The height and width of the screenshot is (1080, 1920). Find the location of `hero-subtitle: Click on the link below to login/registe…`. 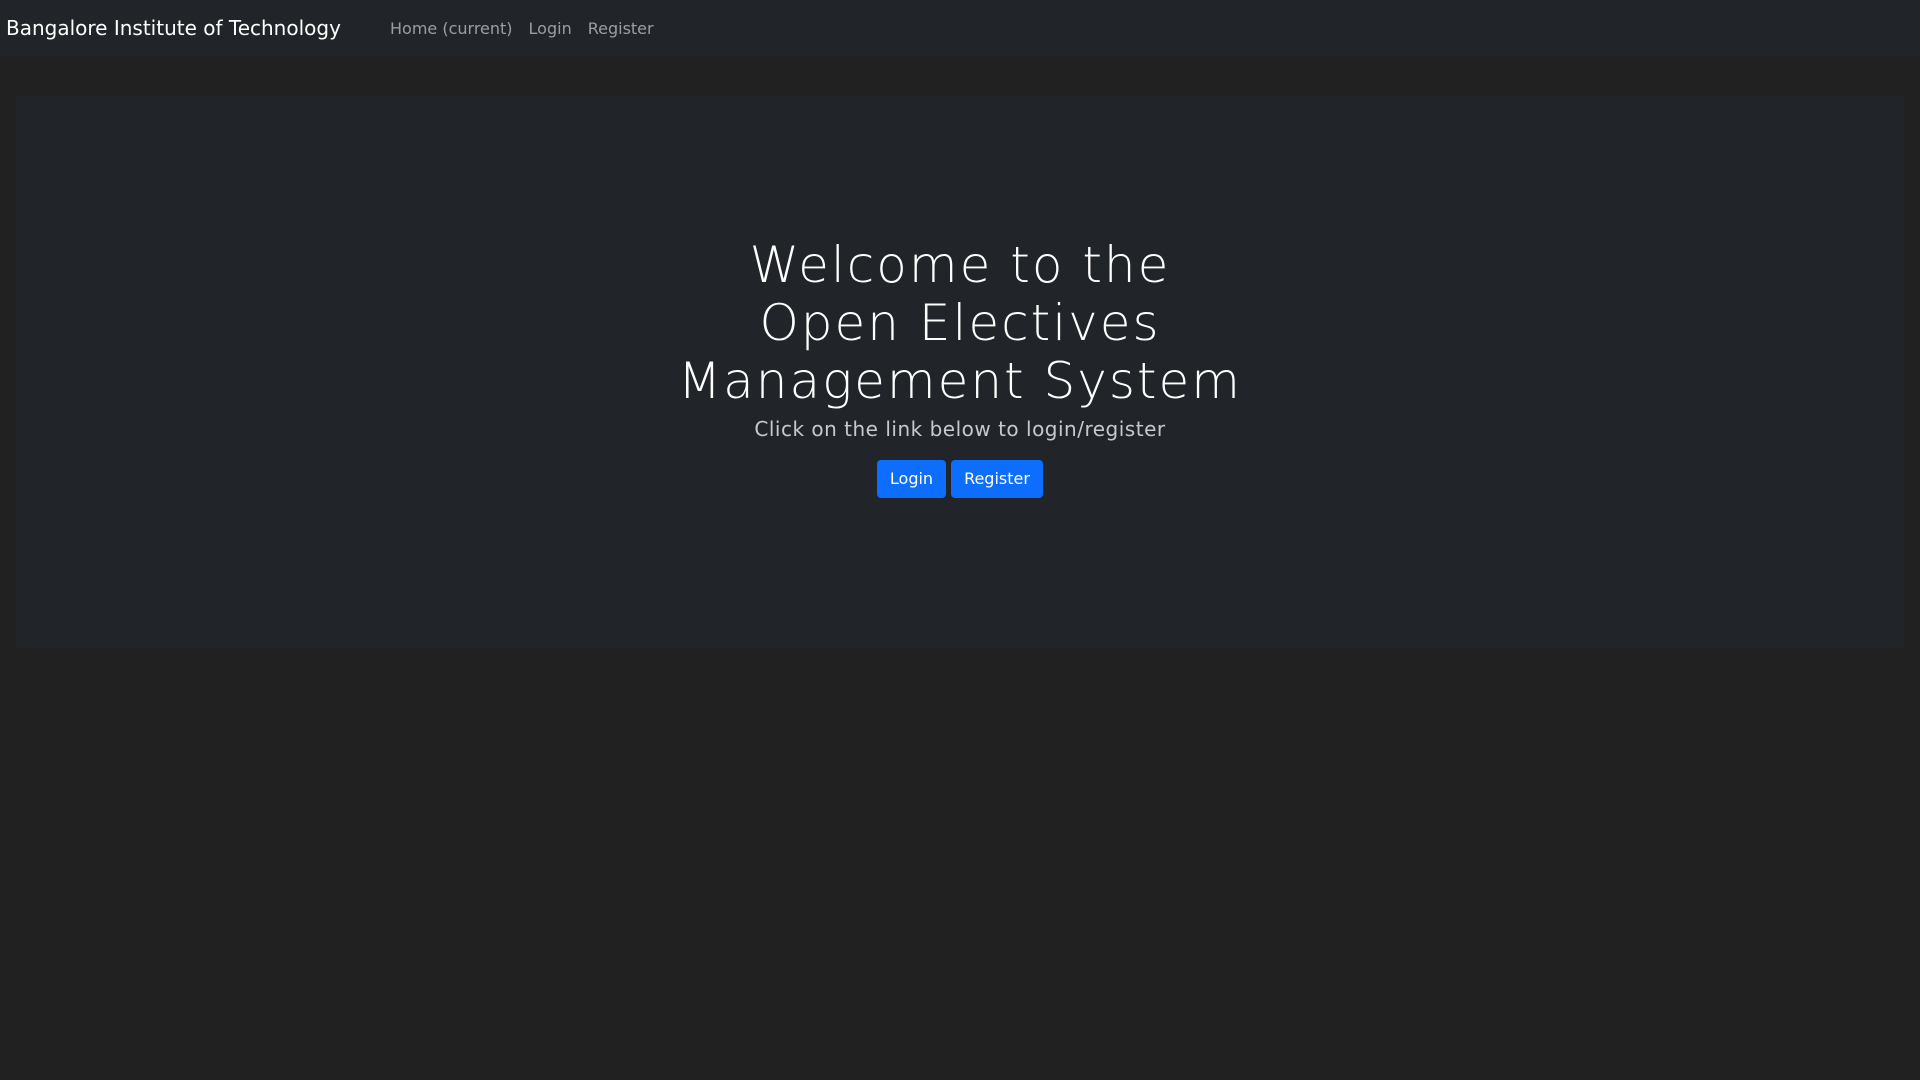

hero-subtitle: Click on the link below to login/registe… is located at coordinates (960, 429).